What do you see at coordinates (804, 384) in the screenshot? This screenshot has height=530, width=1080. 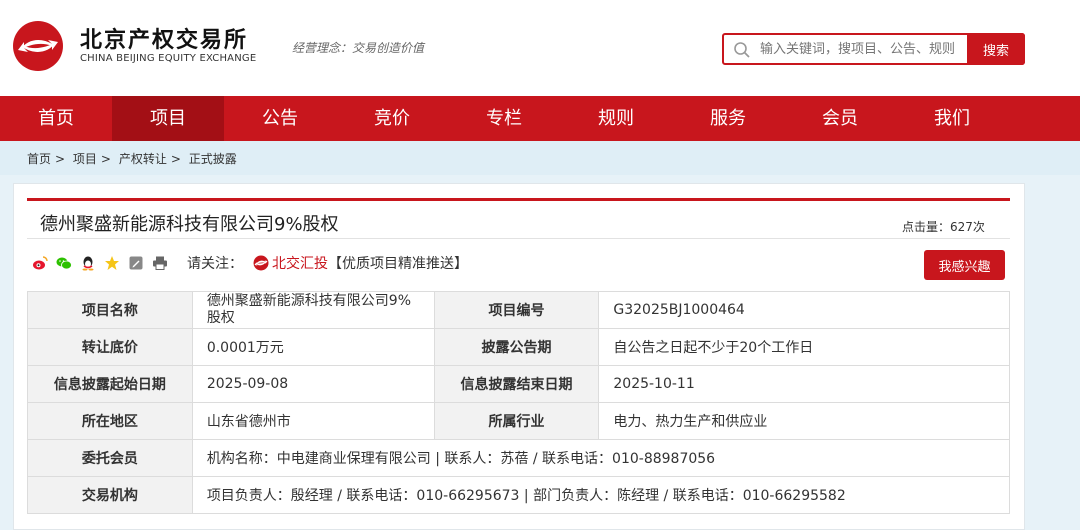 I see `field-value: 2025-10-11` at bounding box center [804, 384].